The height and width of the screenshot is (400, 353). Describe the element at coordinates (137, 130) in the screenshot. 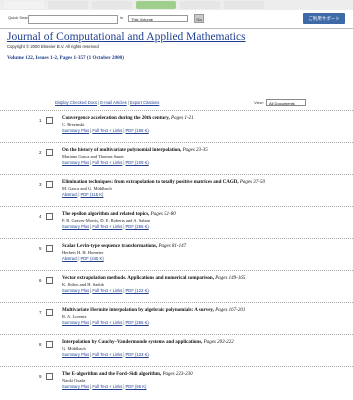

I see `article-link: PDF (198 K)` at that location.